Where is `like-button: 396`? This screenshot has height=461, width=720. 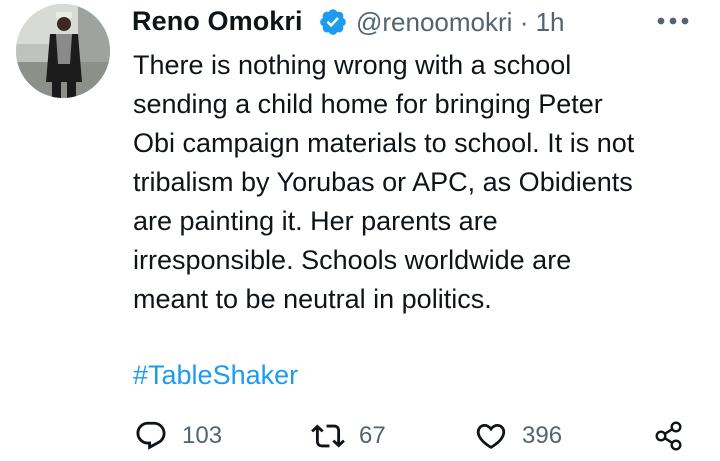
like-button: 396 is located at coordinates (518, 436).